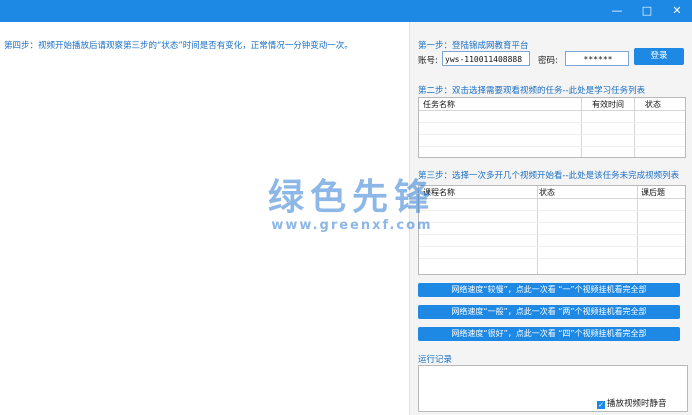 The height and width of the screenshot is (415, 692). I want to click on password-label: 密码:, so click(548, 61).